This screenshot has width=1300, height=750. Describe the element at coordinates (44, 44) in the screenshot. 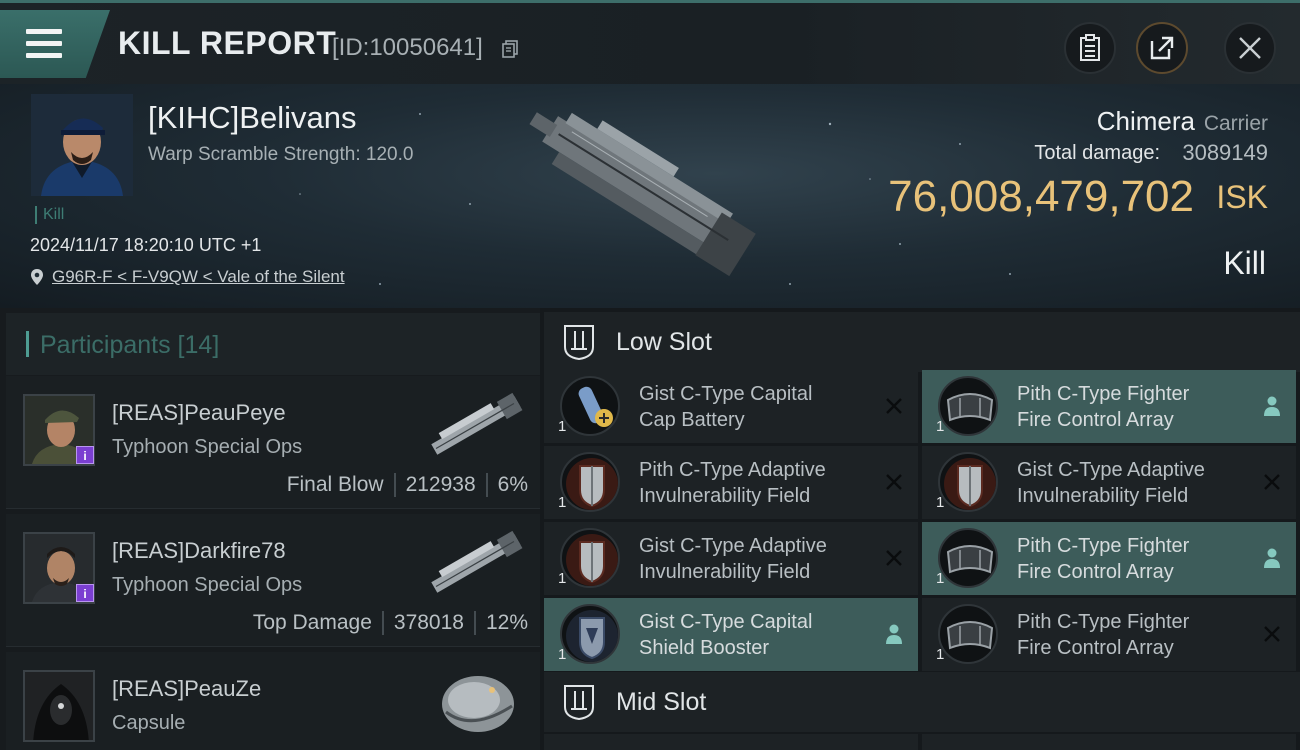

I see `hamburger-icon` at that location.